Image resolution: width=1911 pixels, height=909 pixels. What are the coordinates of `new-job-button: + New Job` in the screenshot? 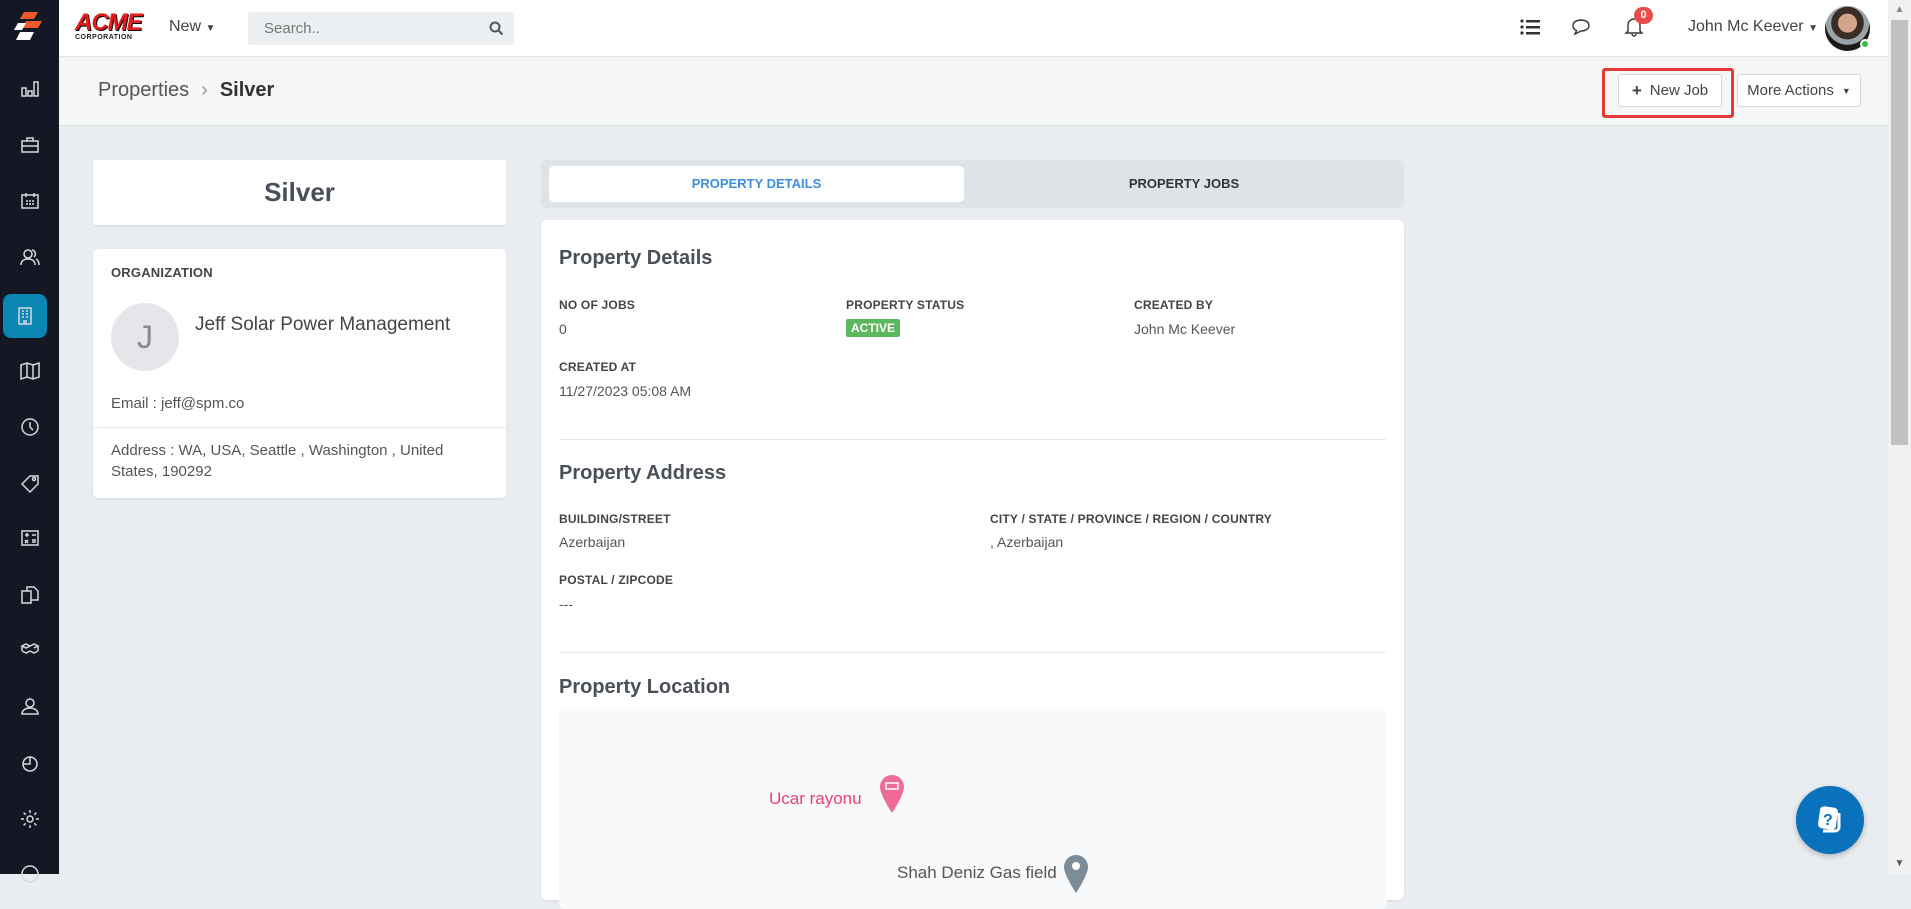 It's located at (1670, 90).